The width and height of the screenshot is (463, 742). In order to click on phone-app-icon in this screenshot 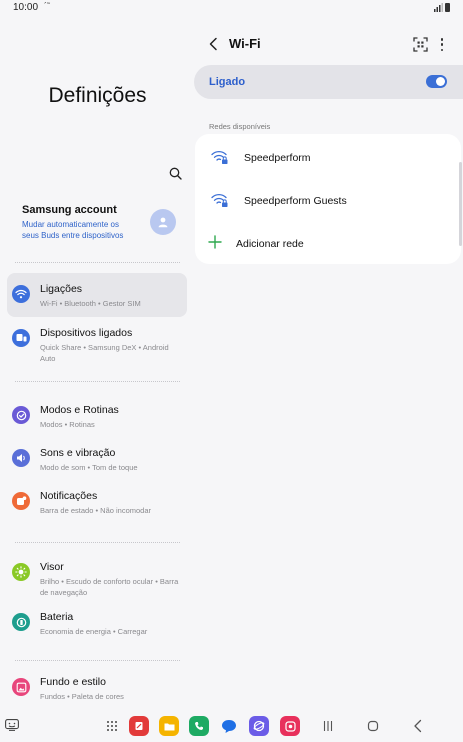, I will do `click(199, 726)`.